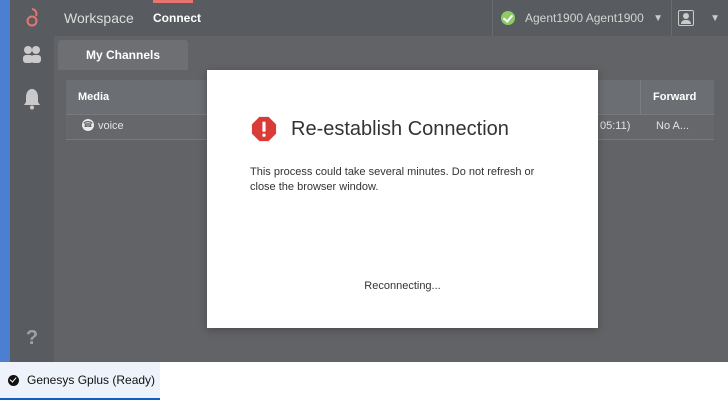  Describe the element at coordinates (91, 380) in the screenshot. I see `taskbar-label: Genesys Gplus (Ready)` at that location.